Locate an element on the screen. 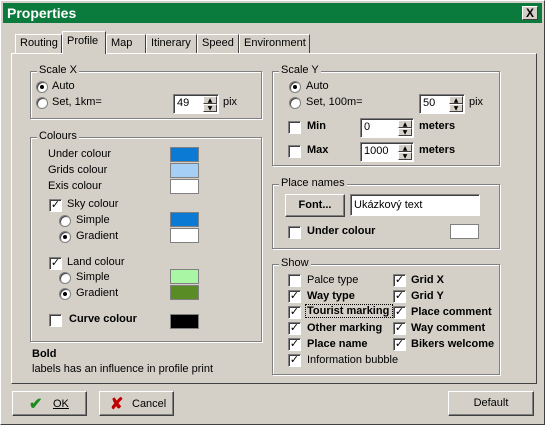 Image resolution: width=545 pixels, height=425 pixels. show-place-comment-checkbox: ✓ is located at coordinates (399, 312).